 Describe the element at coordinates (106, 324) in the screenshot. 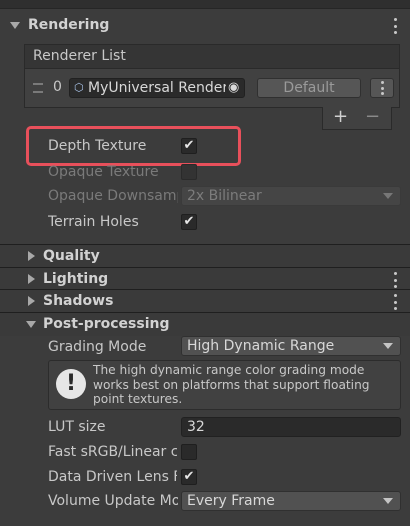

I see `post-processing-section-title: Post-processing` at that location.